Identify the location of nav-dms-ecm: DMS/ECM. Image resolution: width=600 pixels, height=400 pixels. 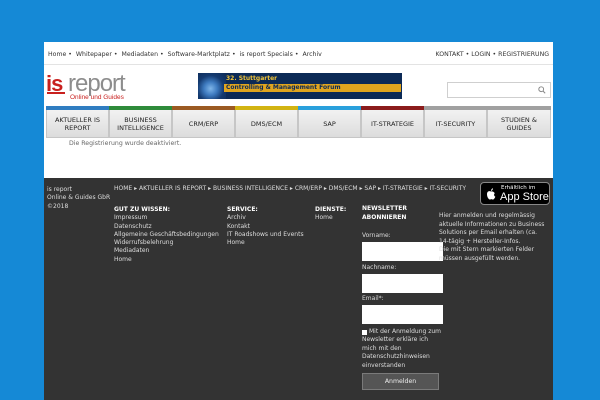
(266, 122).